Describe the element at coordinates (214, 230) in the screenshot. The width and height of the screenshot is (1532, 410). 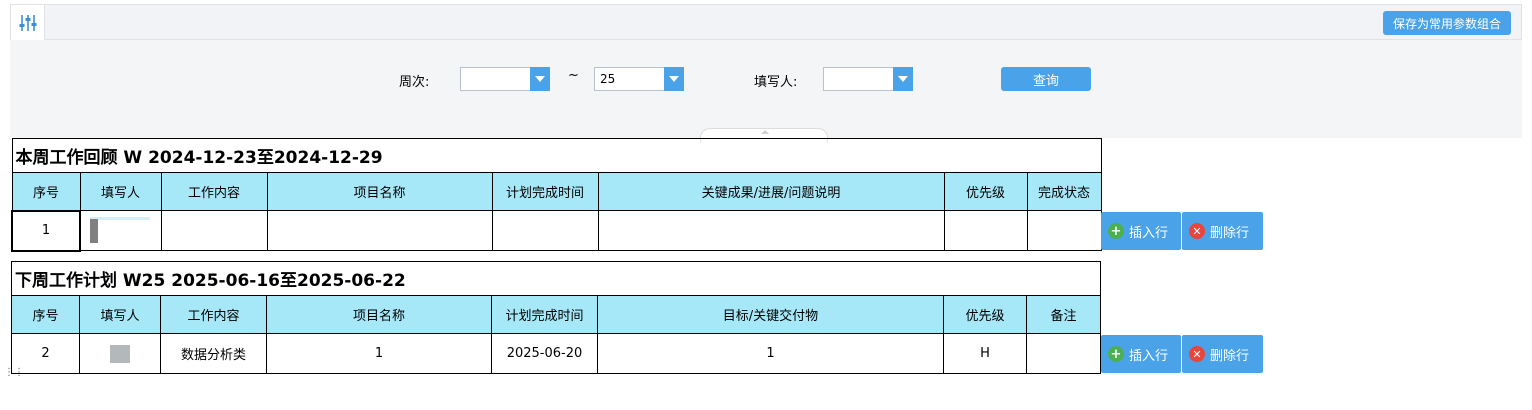
I see `content-cell` at that location.